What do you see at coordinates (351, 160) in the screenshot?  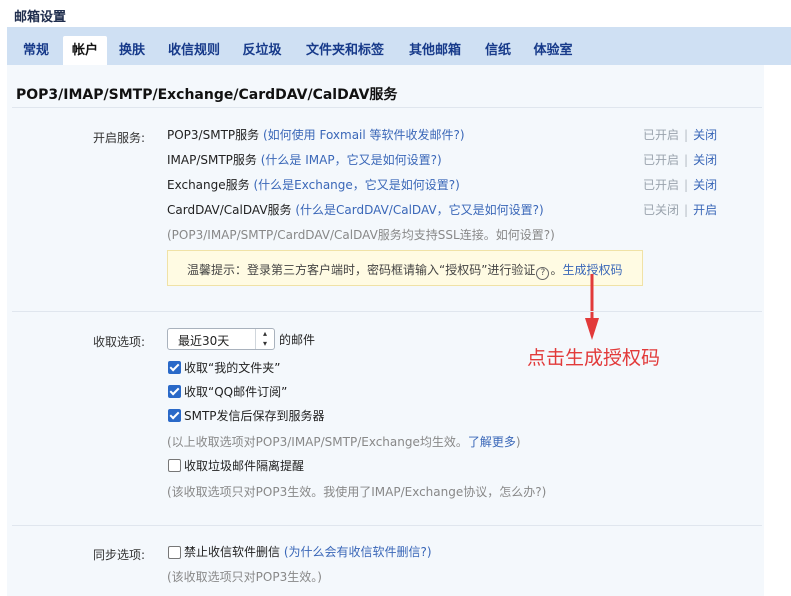 I see `service-help-link: (什么是 IMAP，它又是如何设置?)` at bounding box center [351, 160].